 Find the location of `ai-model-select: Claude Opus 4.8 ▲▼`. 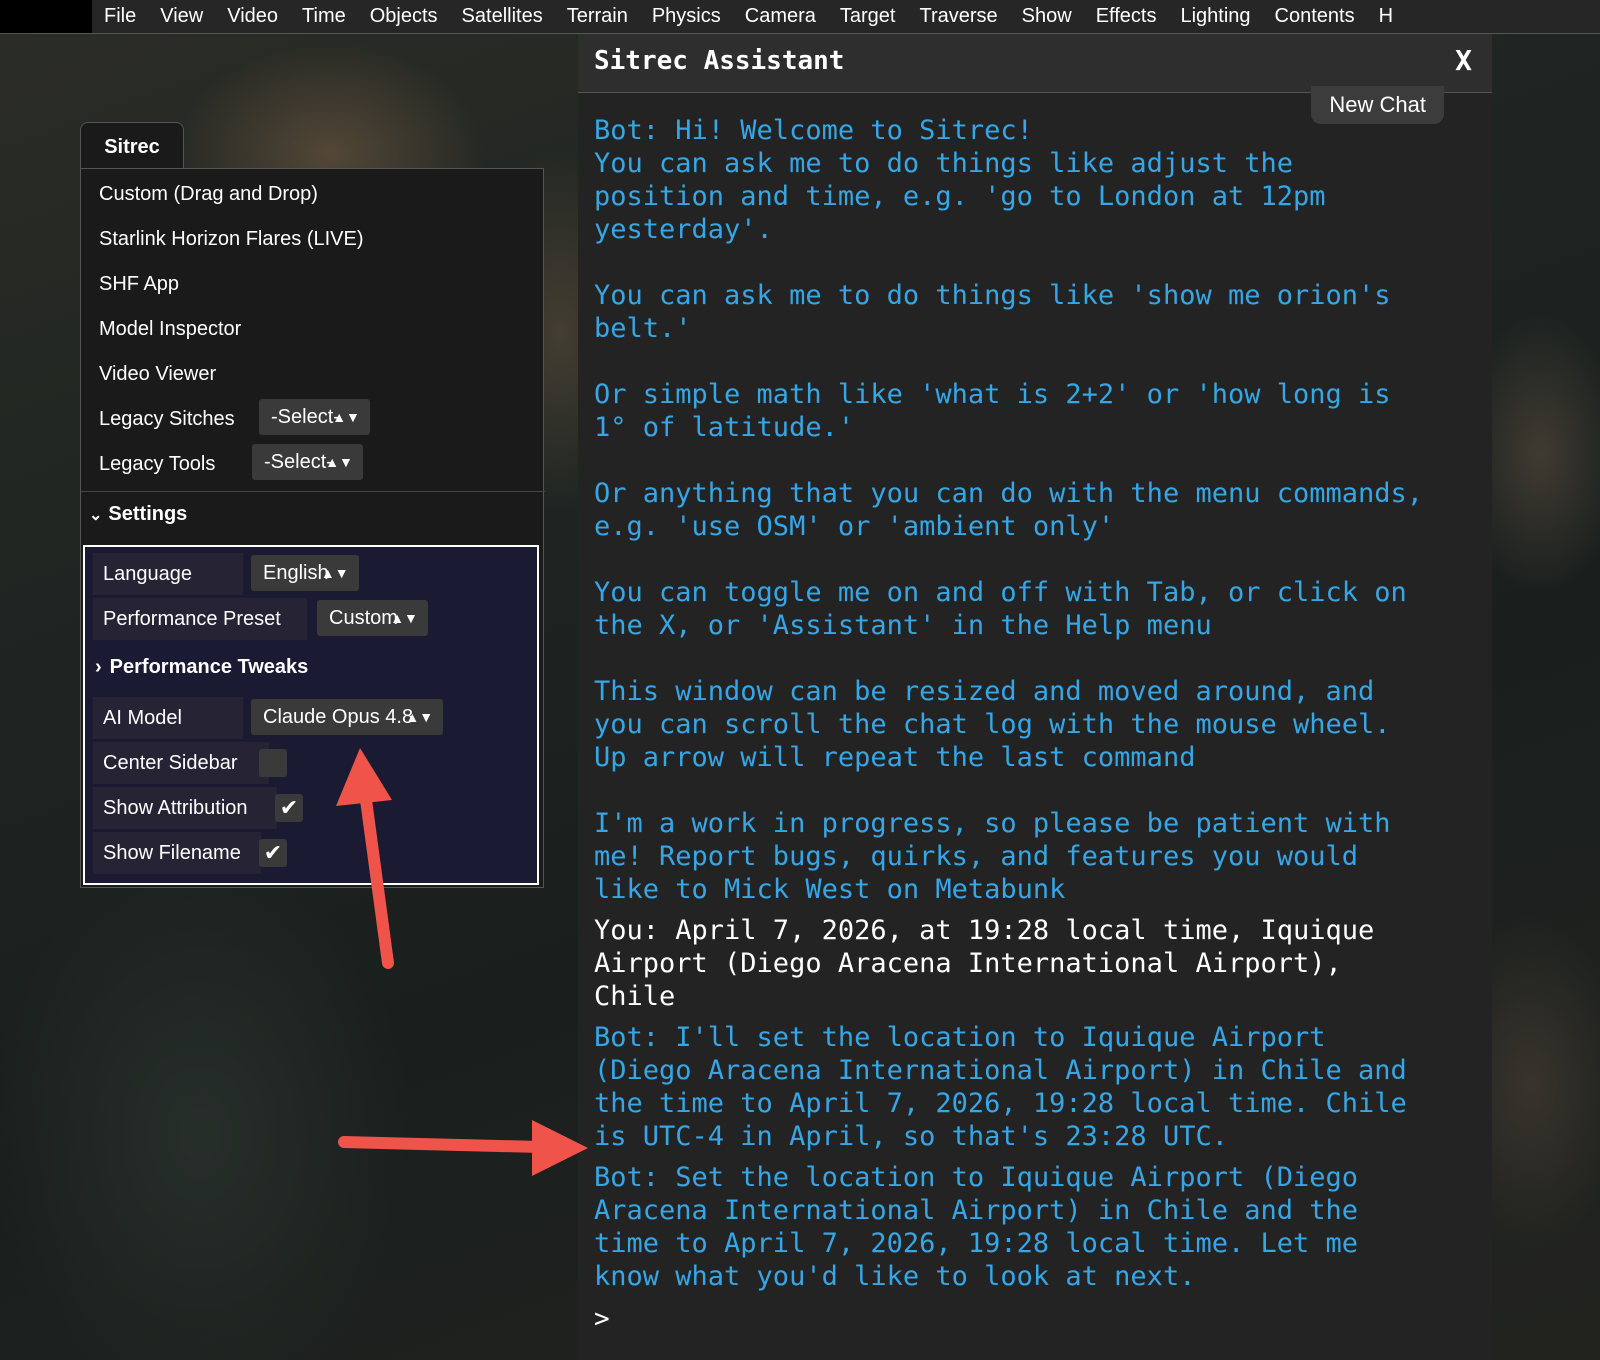

ai-model-select: Claude Opus 4.8 ▲▼ is located at coordinates (347, 717).